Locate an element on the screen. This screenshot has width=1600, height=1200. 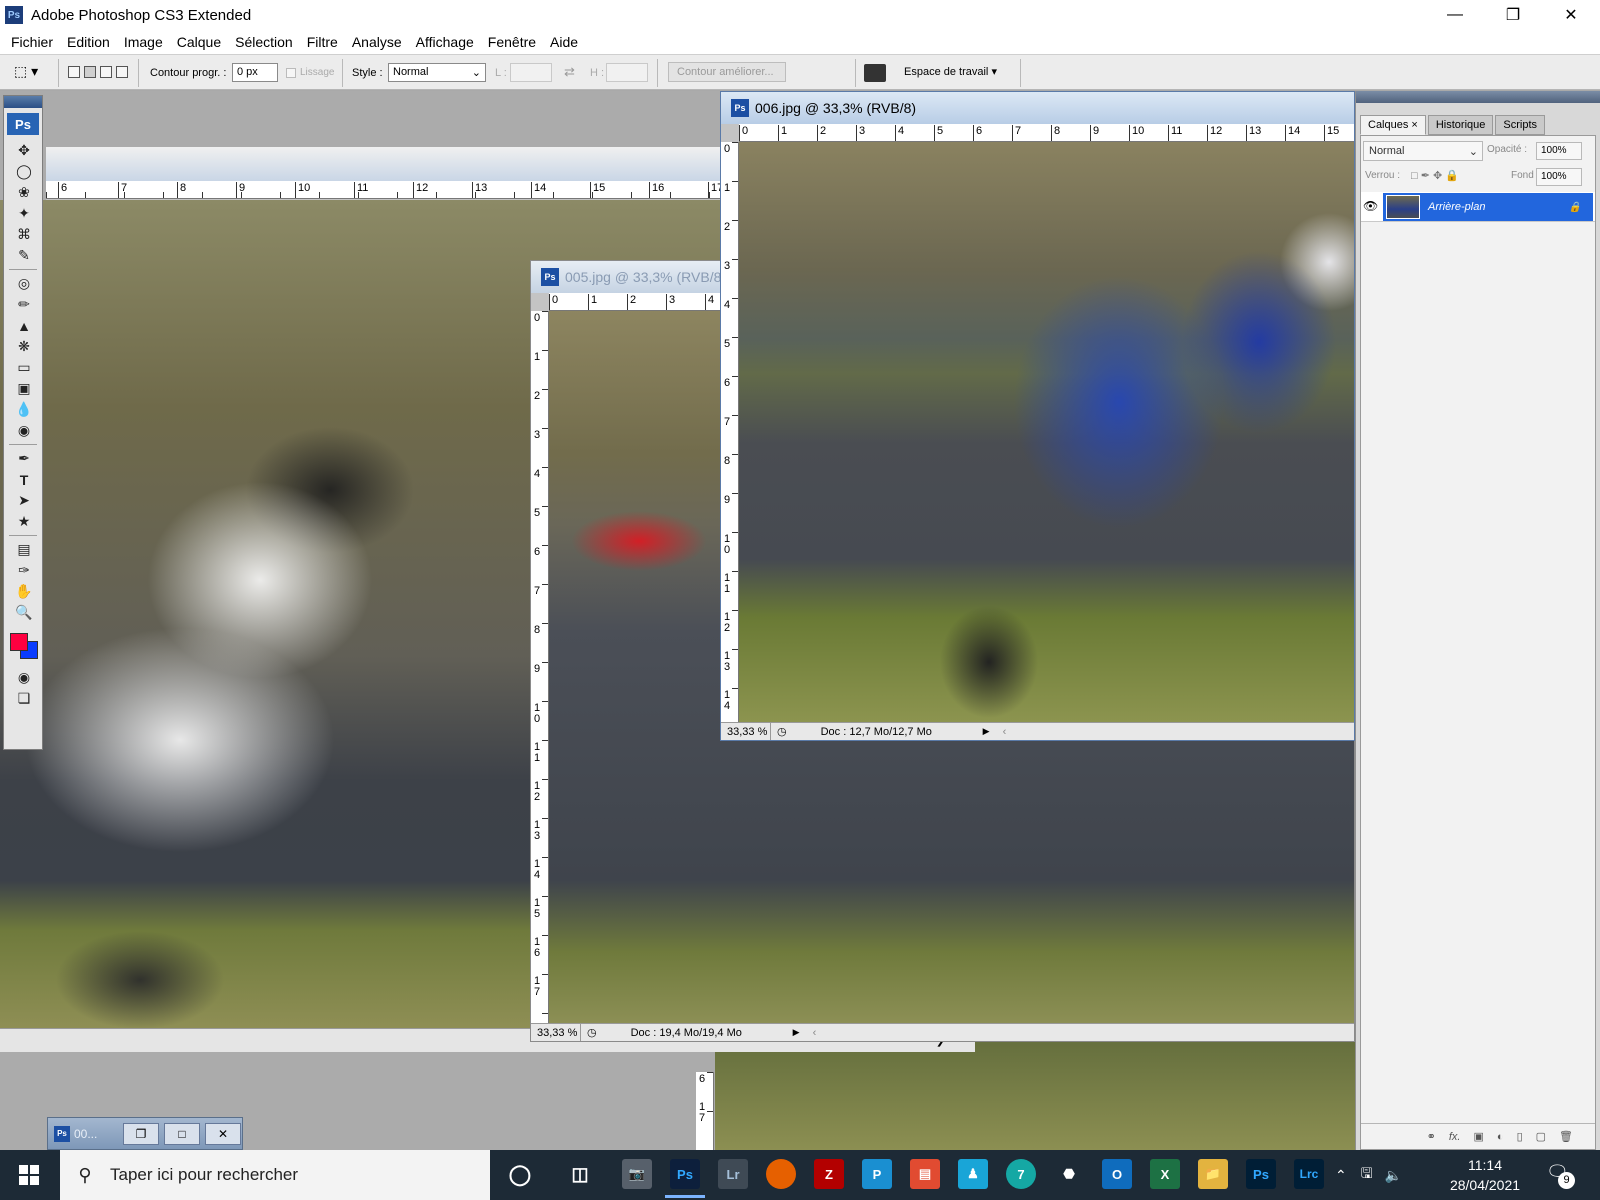
hand-tool-icon: ✋ is located at coordinates (24, 591).